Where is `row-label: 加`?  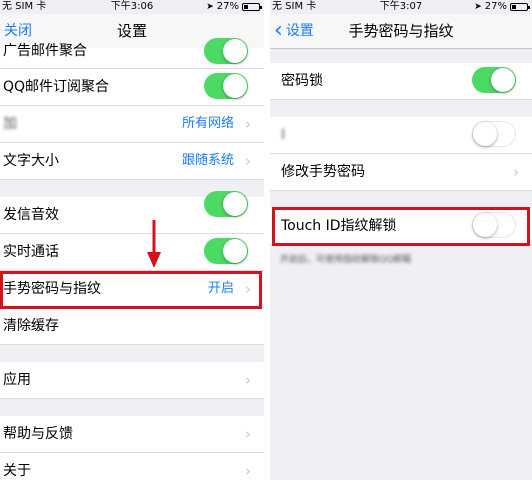 row-label: 加 is located at coordinates (10, 124).